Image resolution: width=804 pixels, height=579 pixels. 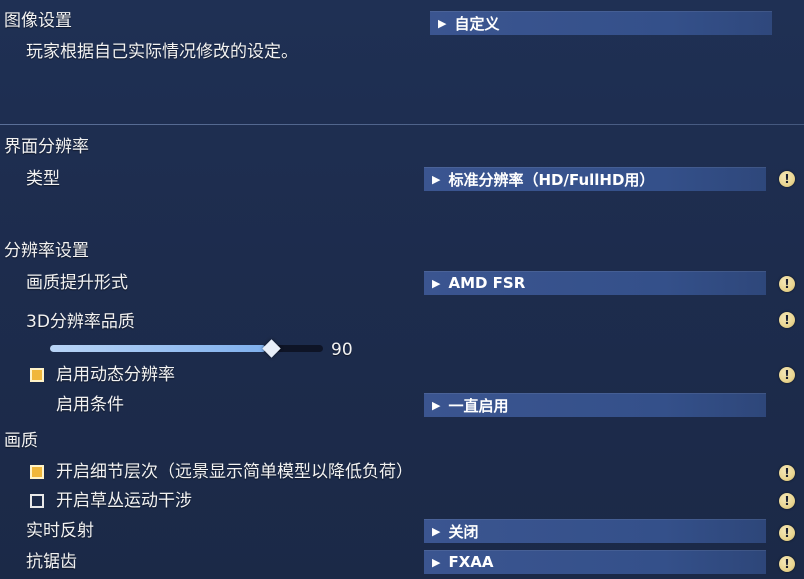 I want to click on quality-value: 90, so click(x=342, y=350).